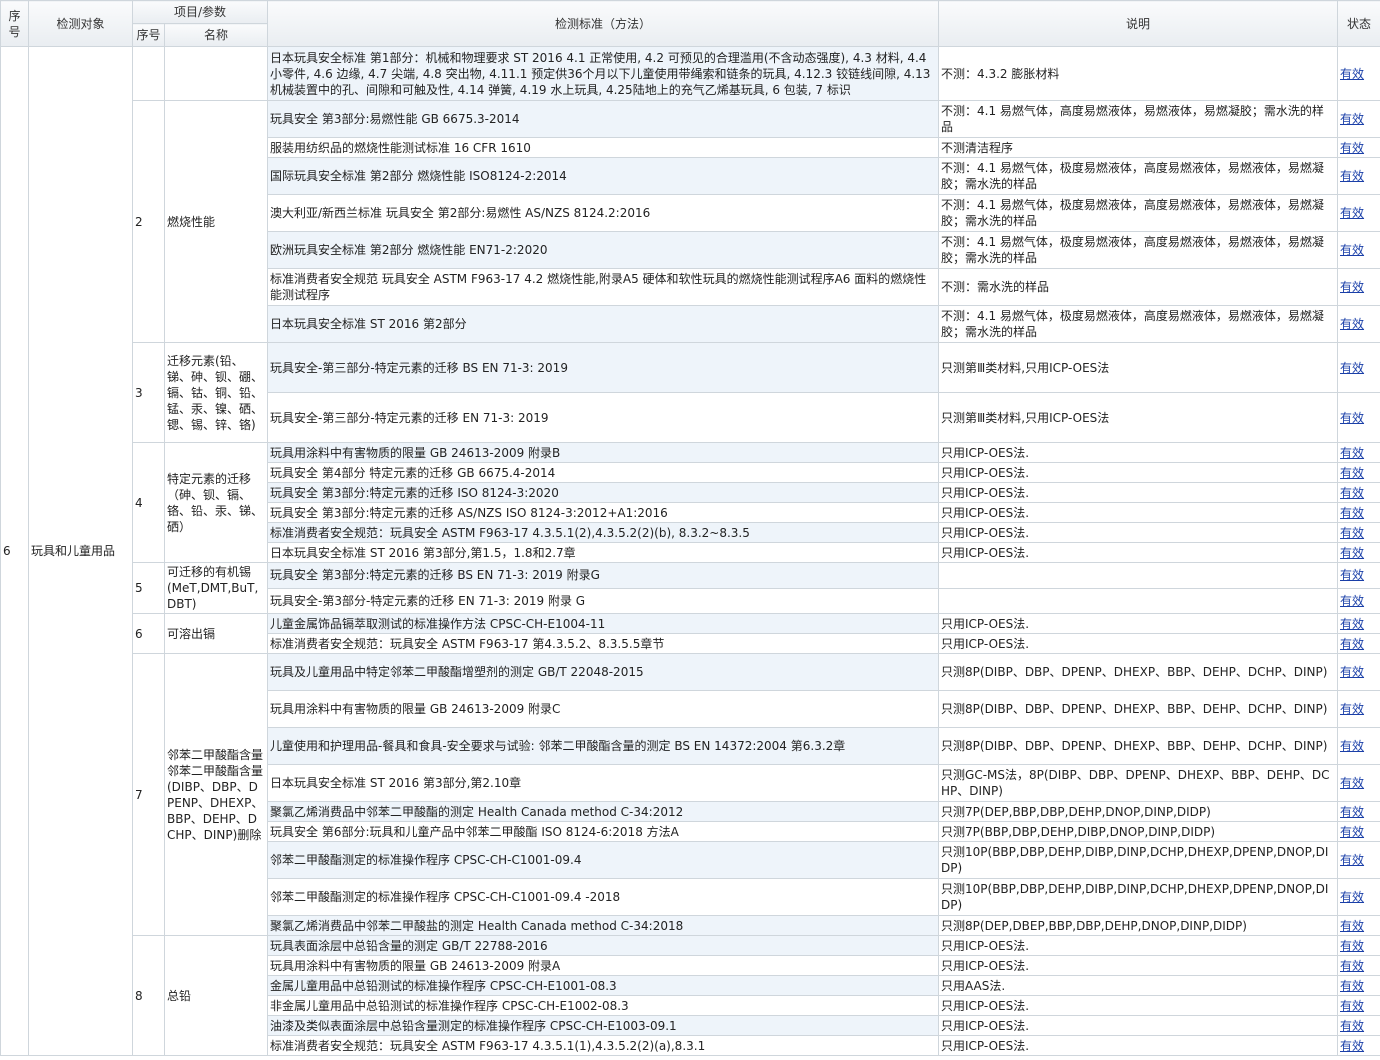 This screenshot has height=1060, width=1380. What do you see at coordinates (603, 472) in the screenshot?
I see `standard-cell: 玩具安全 第4部分 特定元素的迁移 GB 6675.4-2014` at bounding box center [603, 472].